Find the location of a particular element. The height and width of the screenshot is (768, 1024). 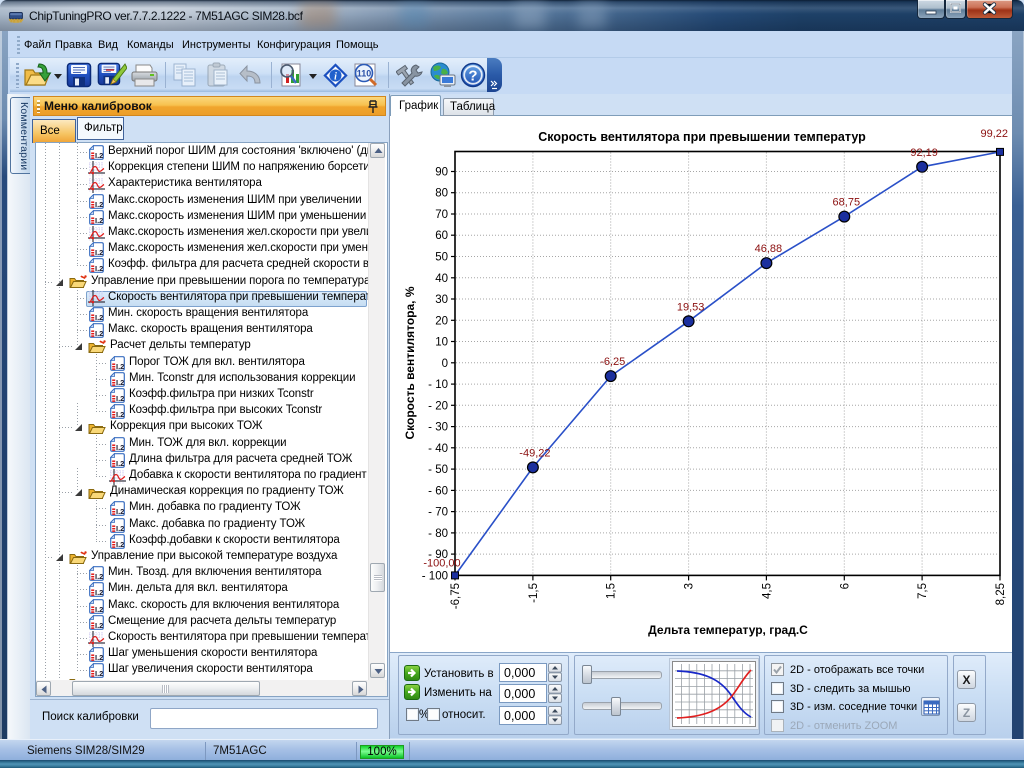

svg-text: 68,75 is located at coordinates (847, 203).